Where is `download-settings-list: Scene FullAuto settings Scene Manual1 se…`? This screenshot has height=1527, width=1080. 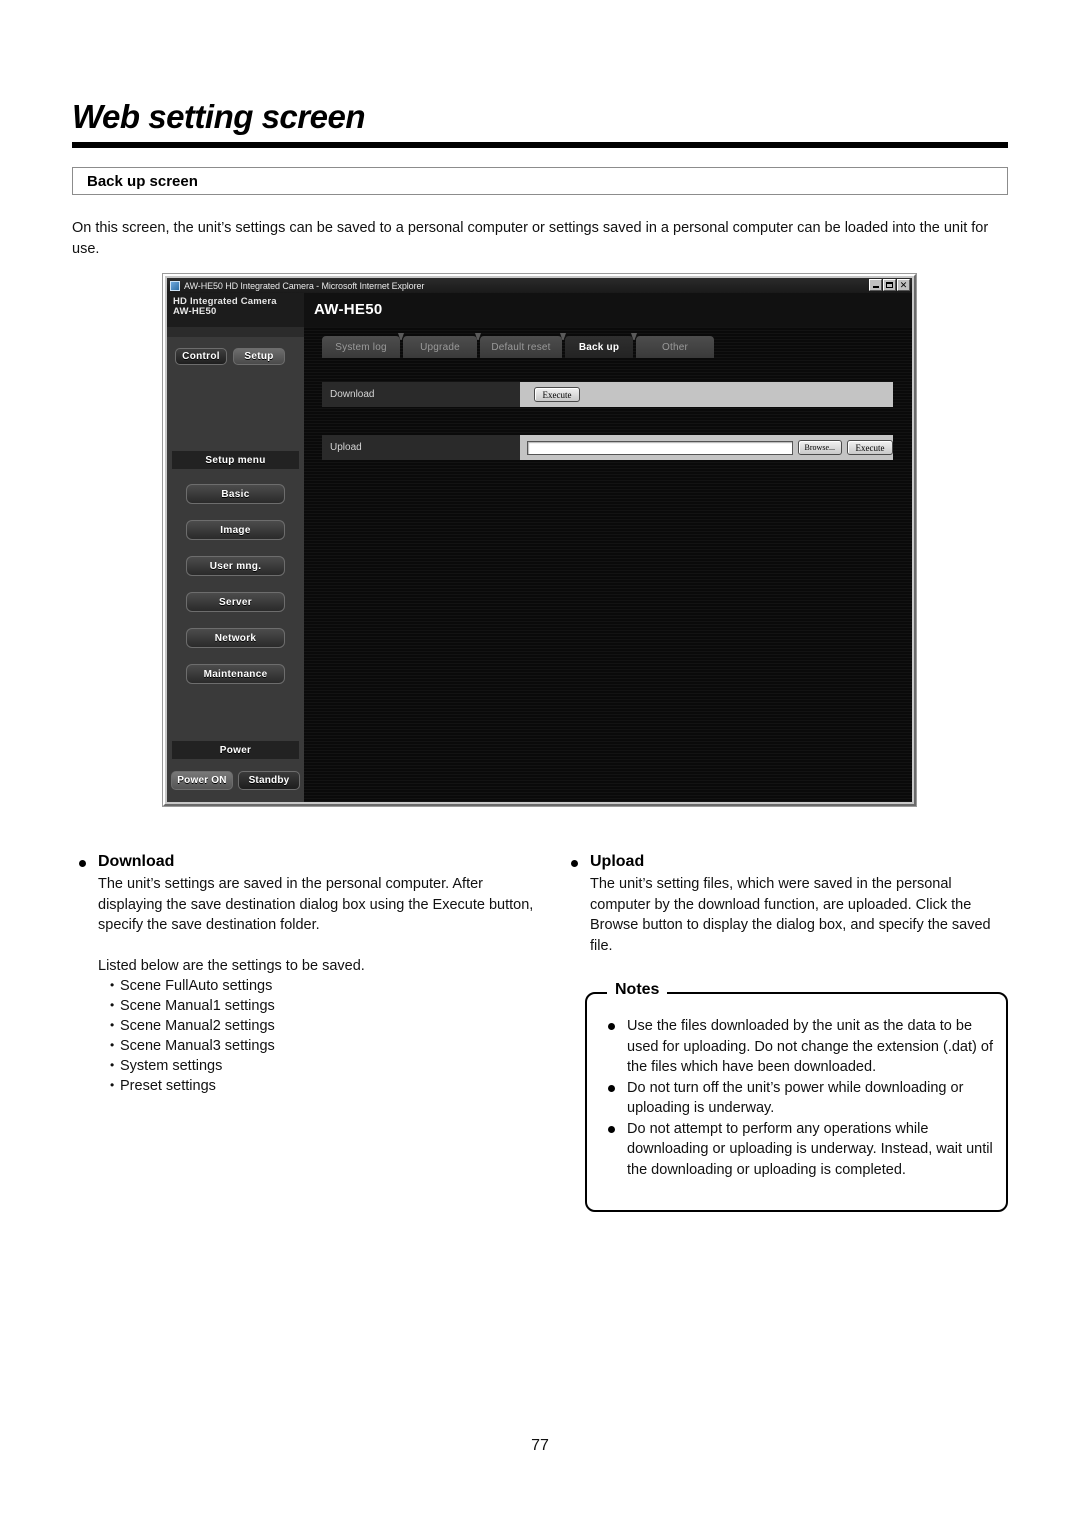 download-settings-list: Scene FullAuto settings Scene Manual1 se… is located at coordinates (305, 1035).